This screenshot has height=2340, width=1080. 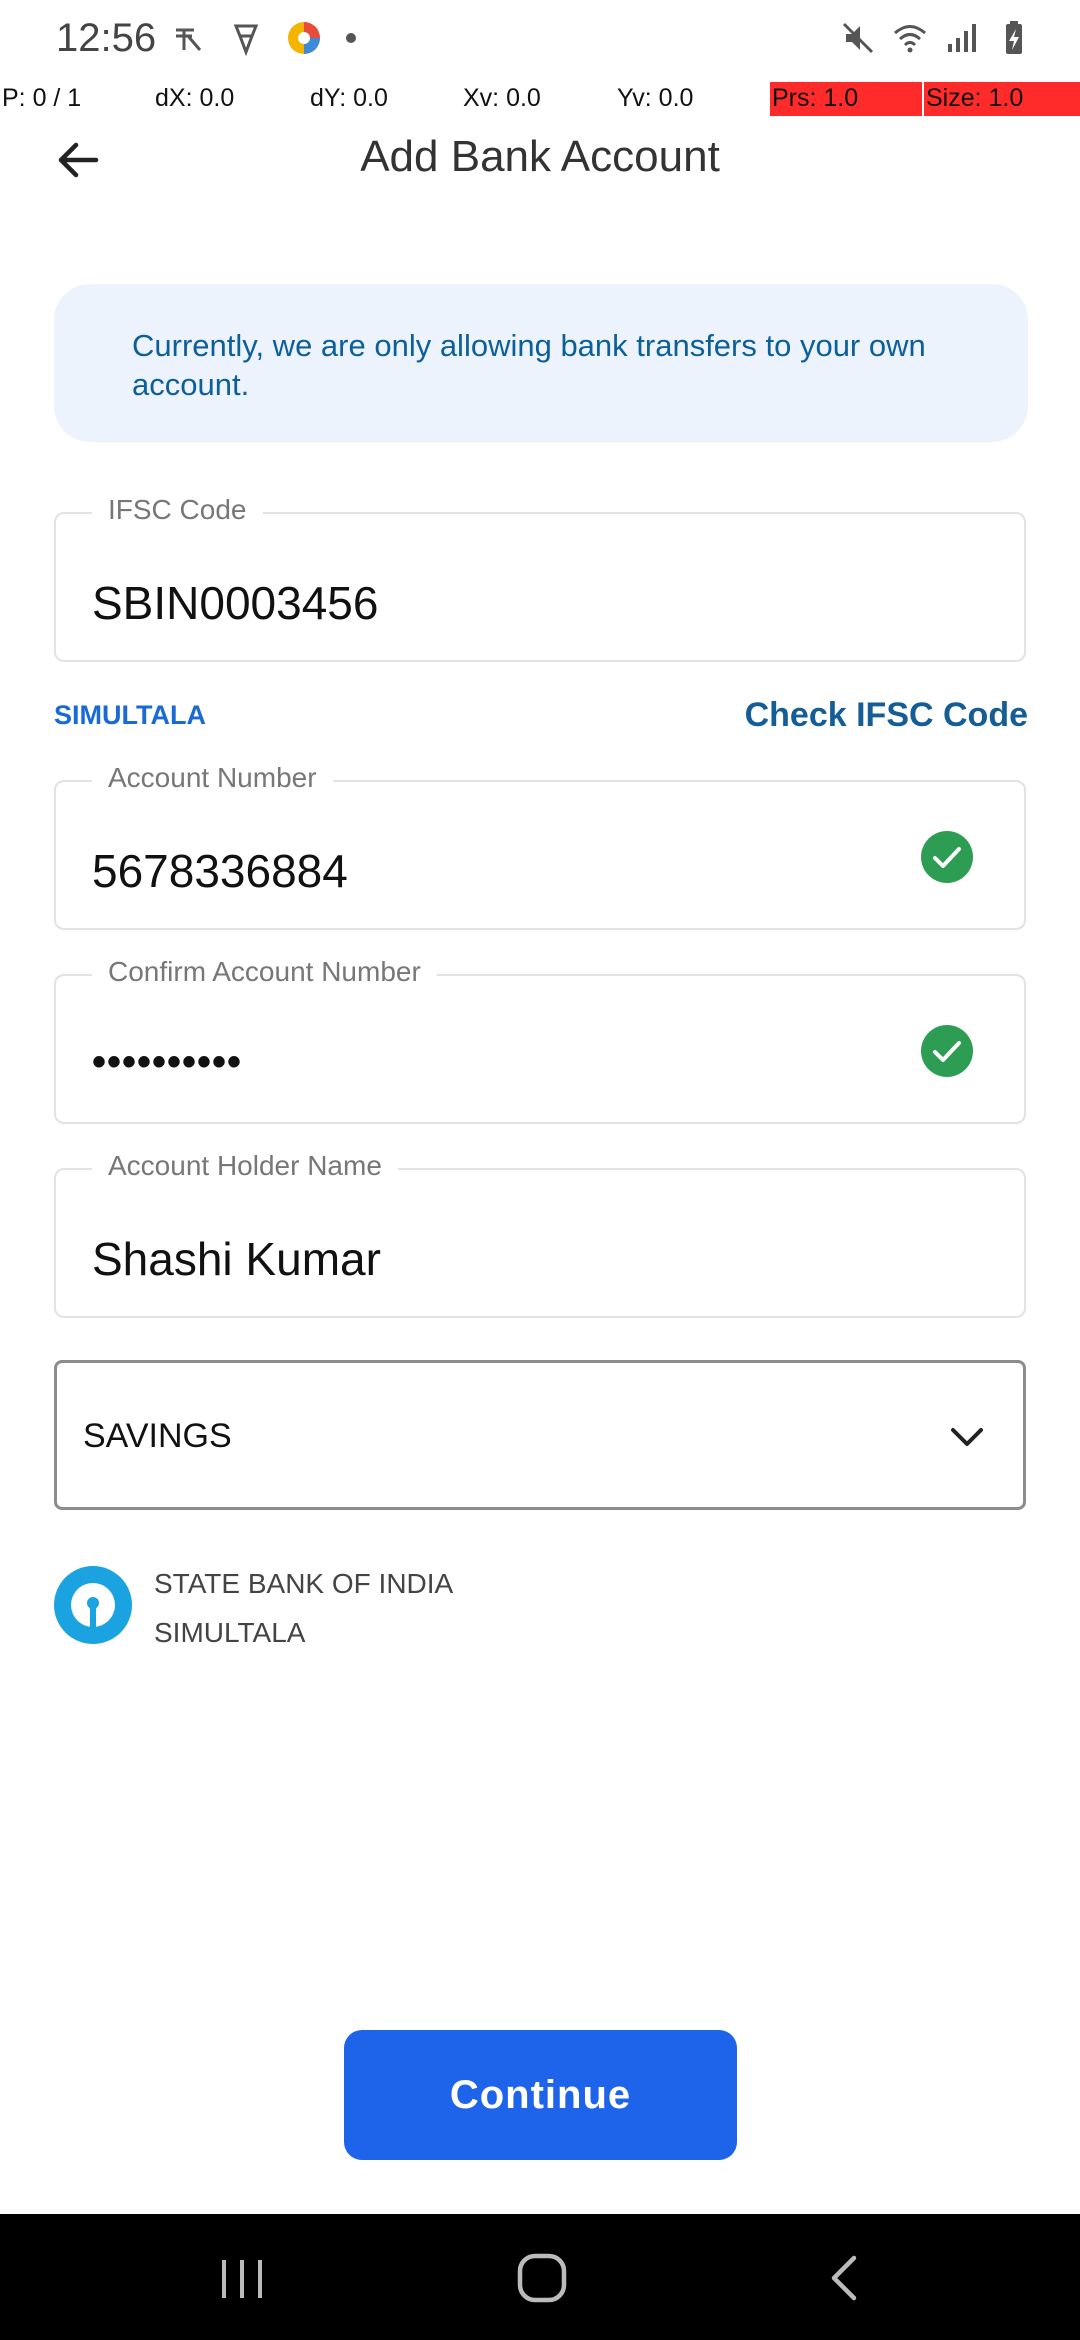 I want to click on account-type-selected: SAVINGS, so click(x=157, y=1436).